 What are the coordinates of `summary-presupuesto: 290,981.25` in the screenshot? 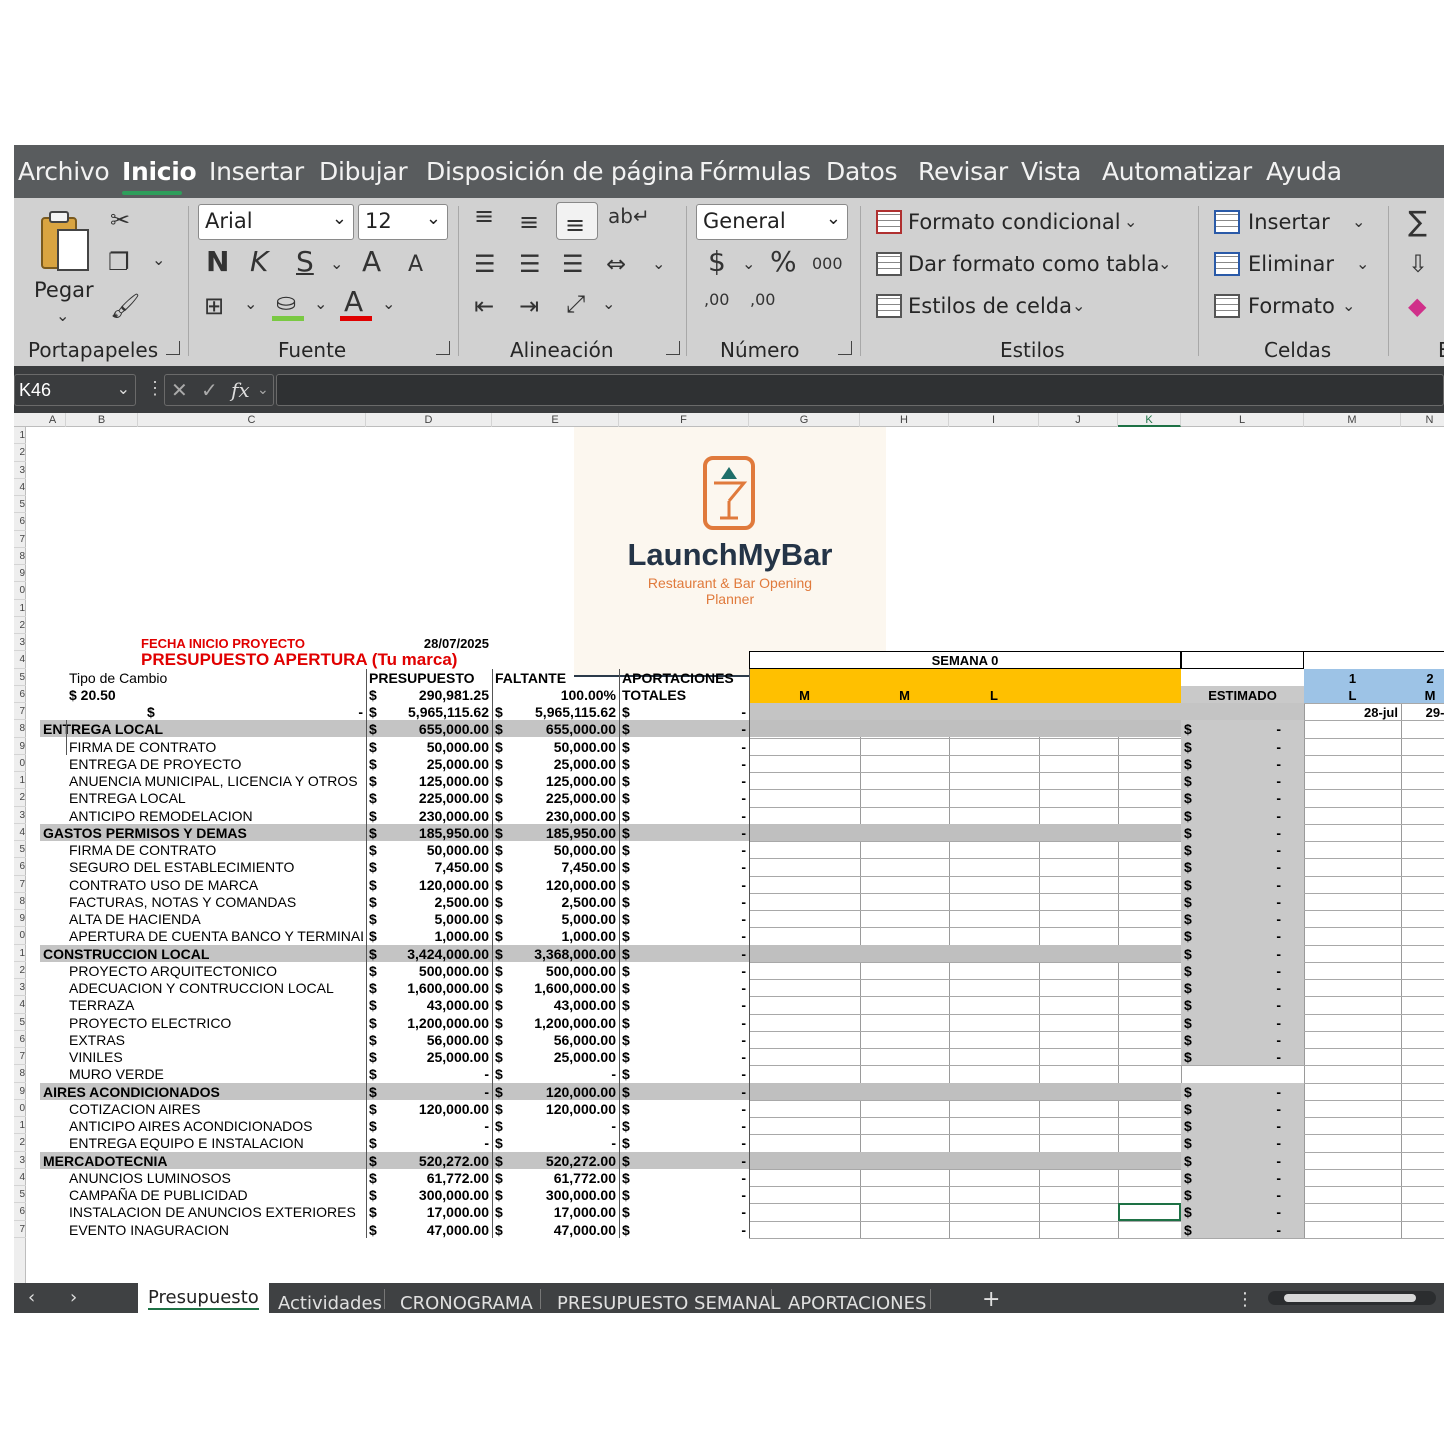 It's located at (429, 695).